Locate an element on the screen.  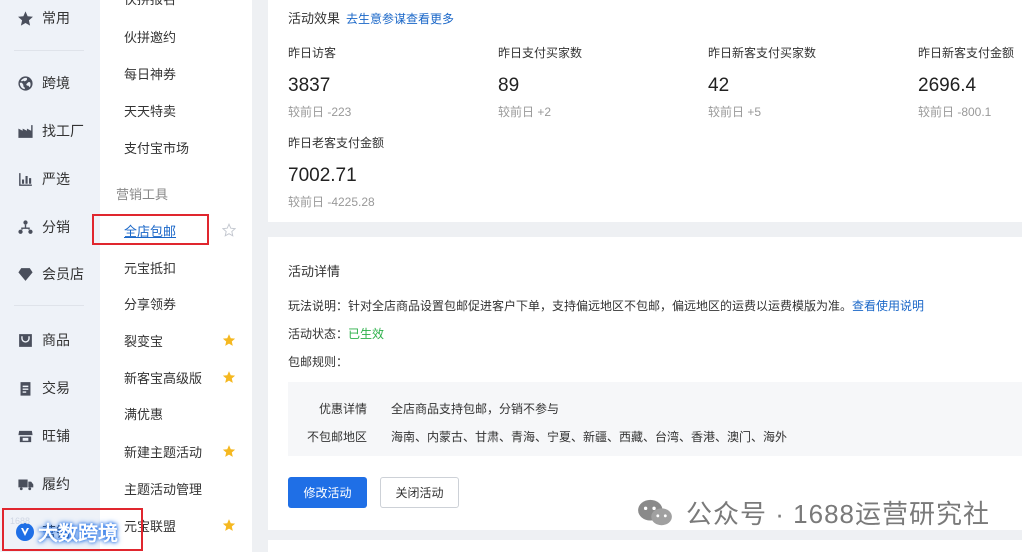
metric-compare: 较前日 -4225.28 is located at coordinates (331, 202).